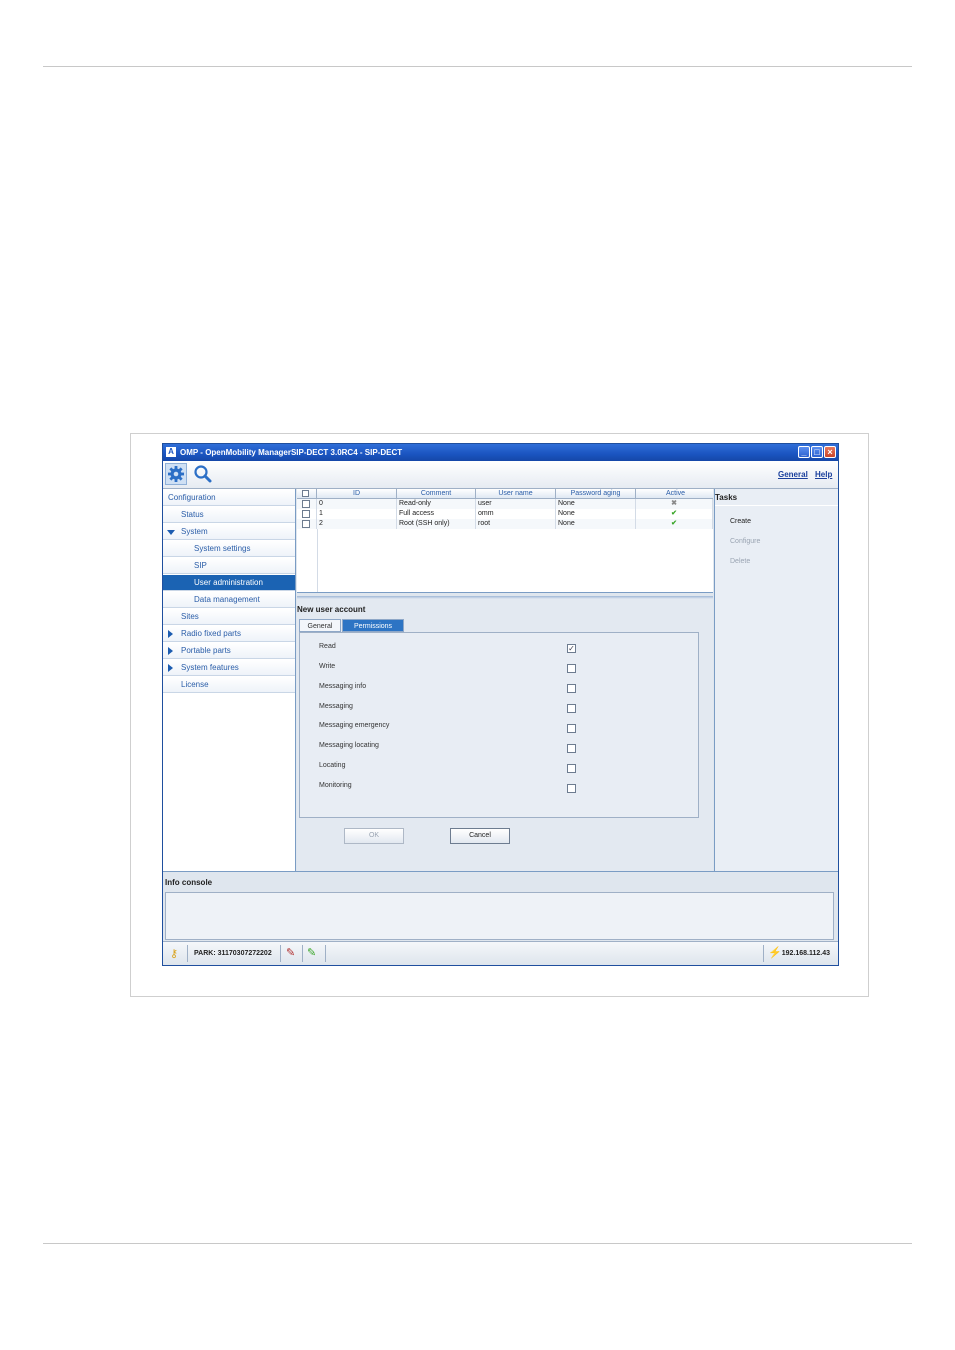 The image size is (955, 1350). I want to click on cell-password-aging: None, so click(596, 524).